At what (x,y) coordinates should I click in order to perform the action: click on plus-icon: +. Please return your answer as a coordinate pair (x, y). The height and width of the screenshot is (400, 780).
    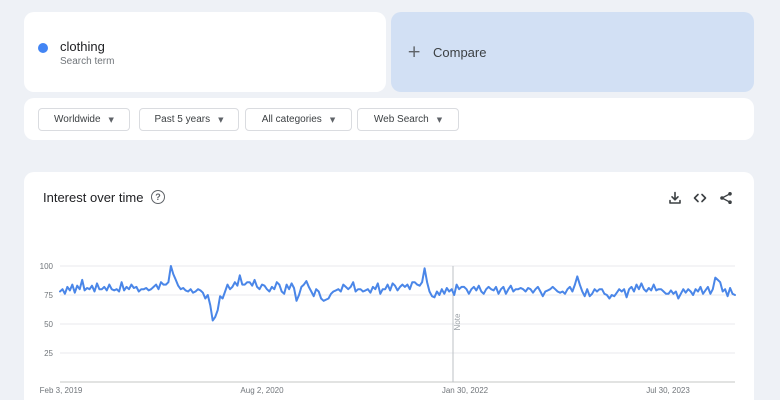
    Looking at the image, I should click on (414, 52).